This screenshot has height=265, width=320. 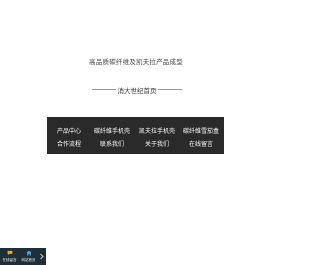 I want to click on mobile-bottom-bar: 在线留言 网站首页, so click(x=23, y=256).